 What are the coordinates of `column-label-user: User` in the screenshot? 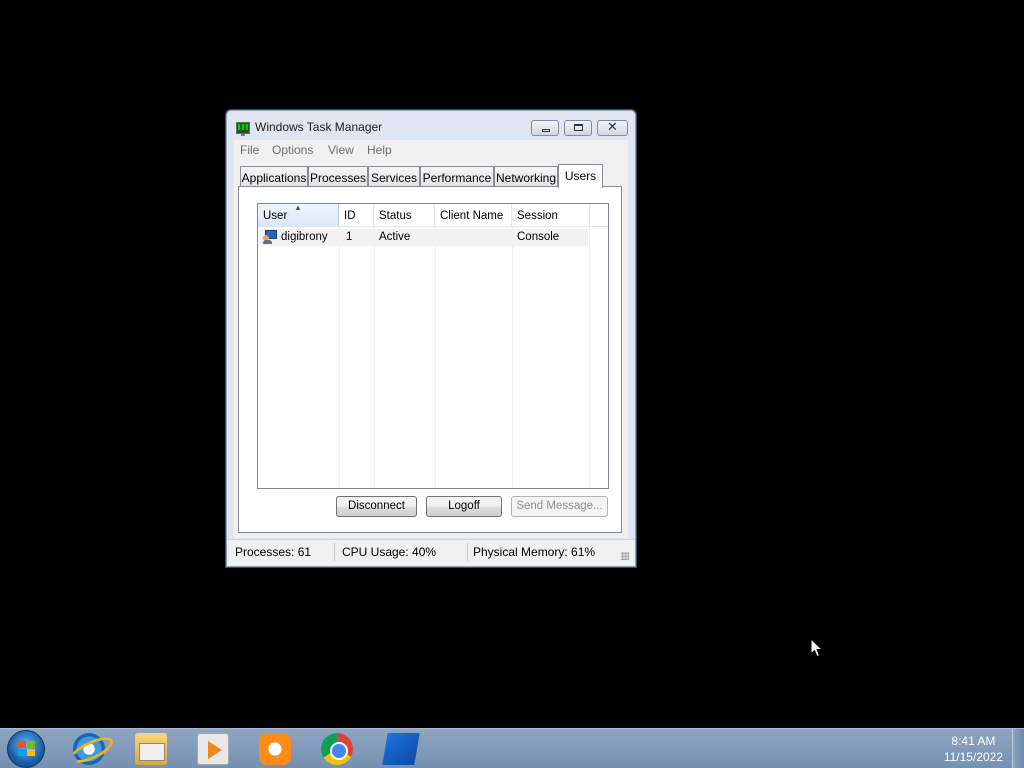 It's located at (275, 216).